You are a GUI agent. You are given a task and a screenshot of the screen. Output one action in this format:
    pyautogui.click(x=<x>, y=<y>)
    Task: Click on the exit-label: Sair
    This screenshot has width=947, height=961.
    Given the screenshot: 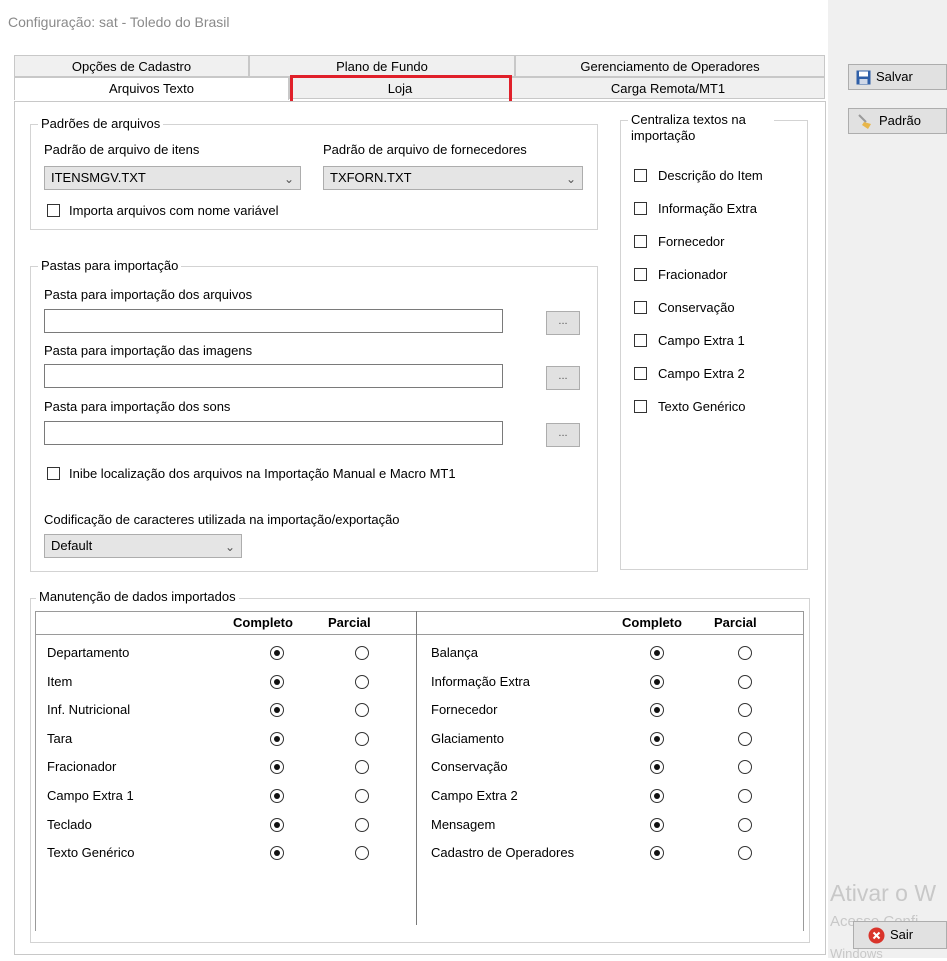 What is the action you would take?
    pyautogui.click(x=902, y=934)
    